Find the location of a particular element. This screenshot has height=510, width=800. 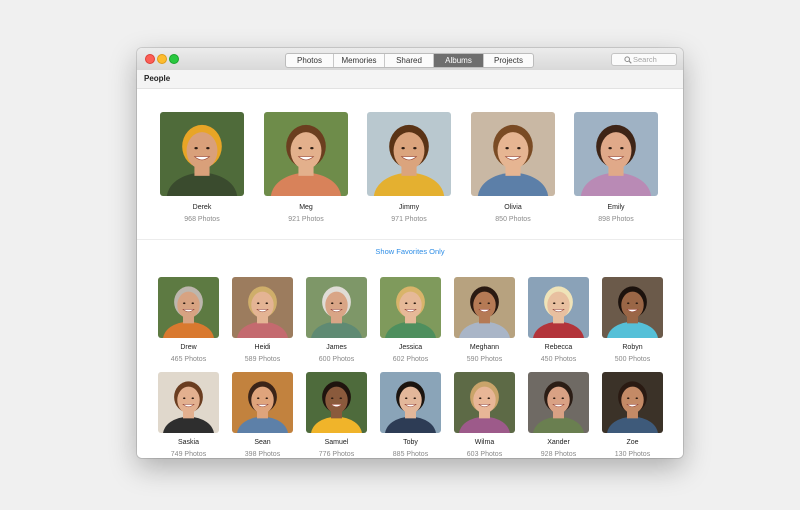

person-tile-toby: Toby 885 Photos is located at coordinates (410, 415).